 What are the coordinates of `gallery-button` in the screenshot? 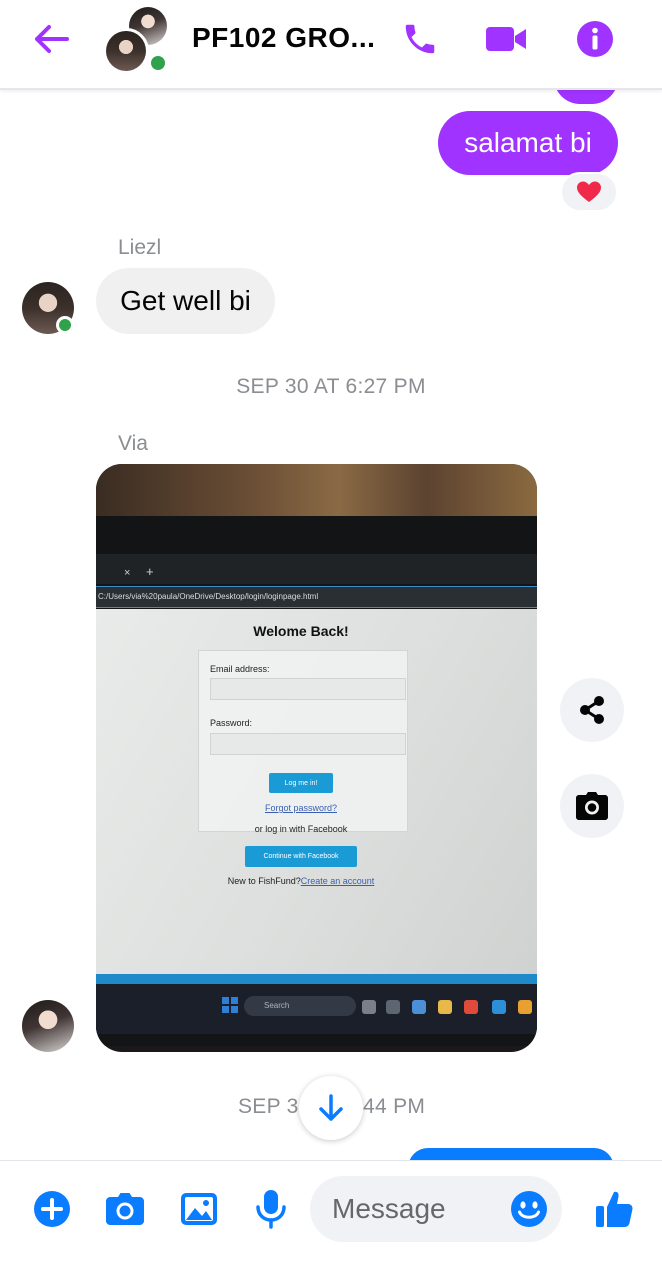 It's located at (199, 1209).